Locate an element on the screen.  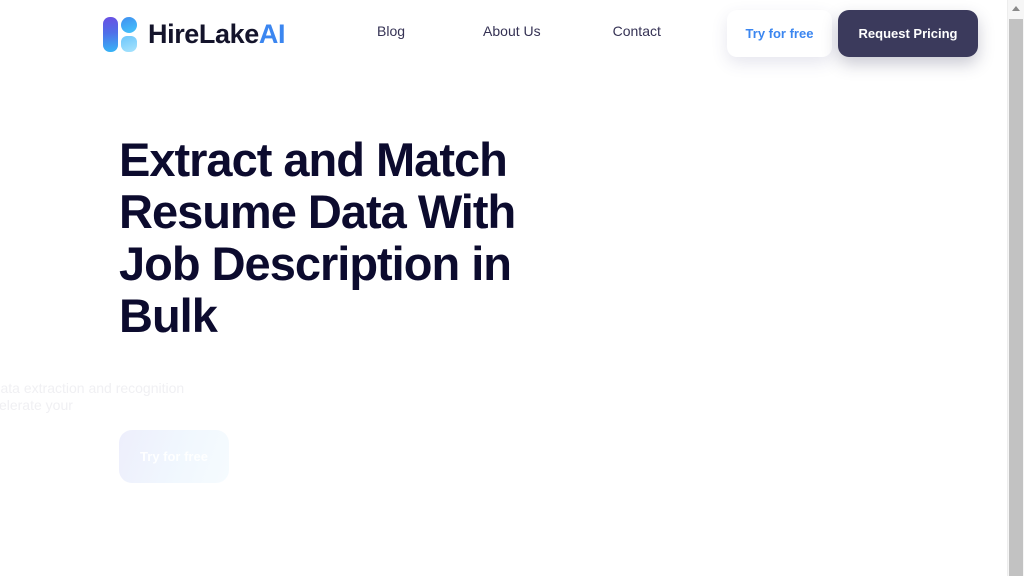
nav-item-blog: Blog is located at coordinates (391, 31).